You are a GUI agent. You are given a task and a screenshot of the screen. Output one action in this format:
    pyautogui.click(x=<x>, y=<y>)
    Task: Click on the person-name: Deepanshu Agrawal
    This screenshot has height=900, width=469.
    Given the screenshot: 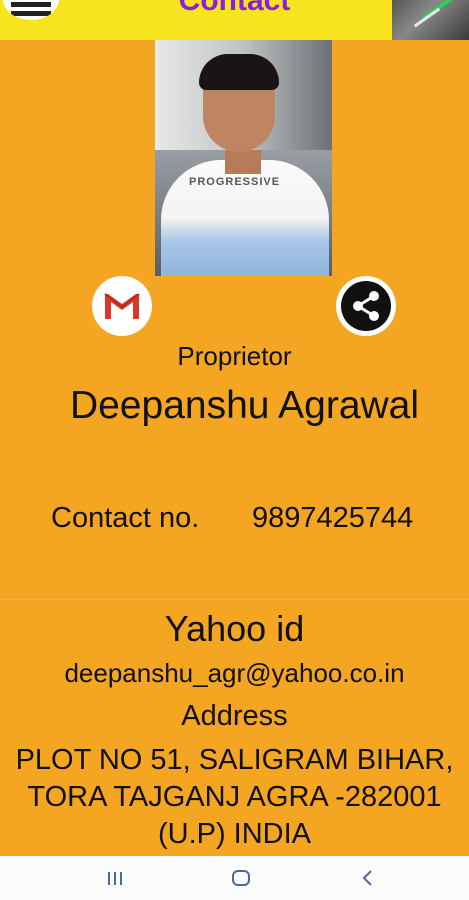 What is the action you would take?
    pyautogui.click(x=244, y=405)
    